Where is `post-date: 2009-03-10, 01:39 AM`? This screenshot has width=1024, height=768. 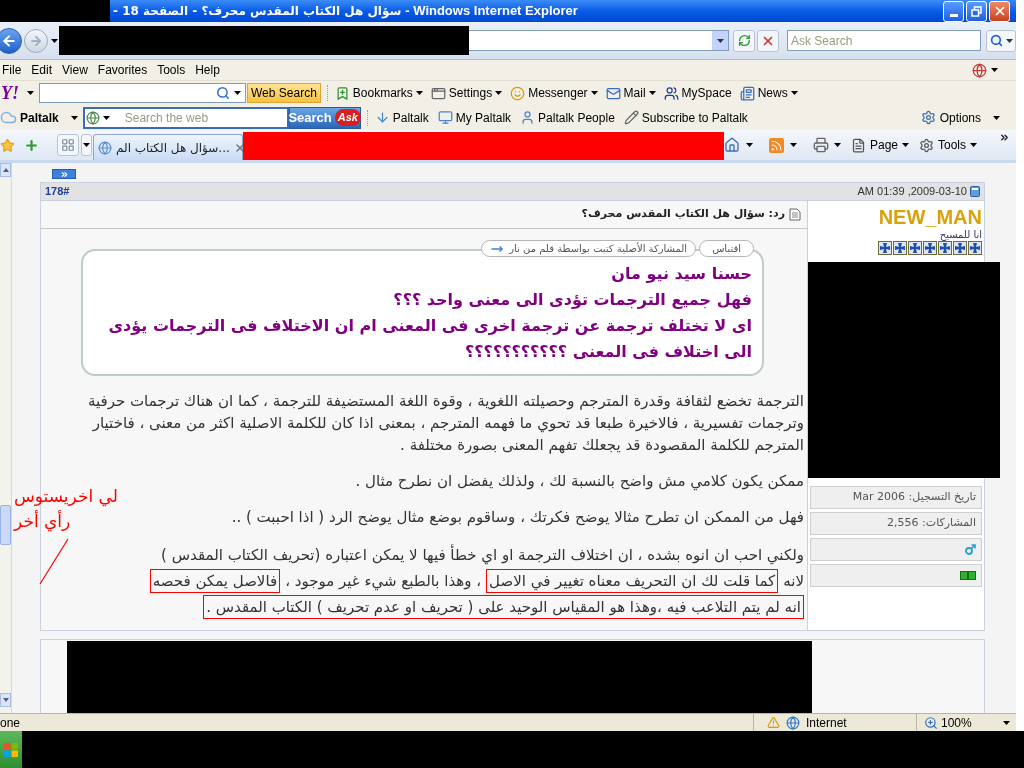
post-date: 2009-03-10, 01:39 AM is located at coordinates (912, 192).